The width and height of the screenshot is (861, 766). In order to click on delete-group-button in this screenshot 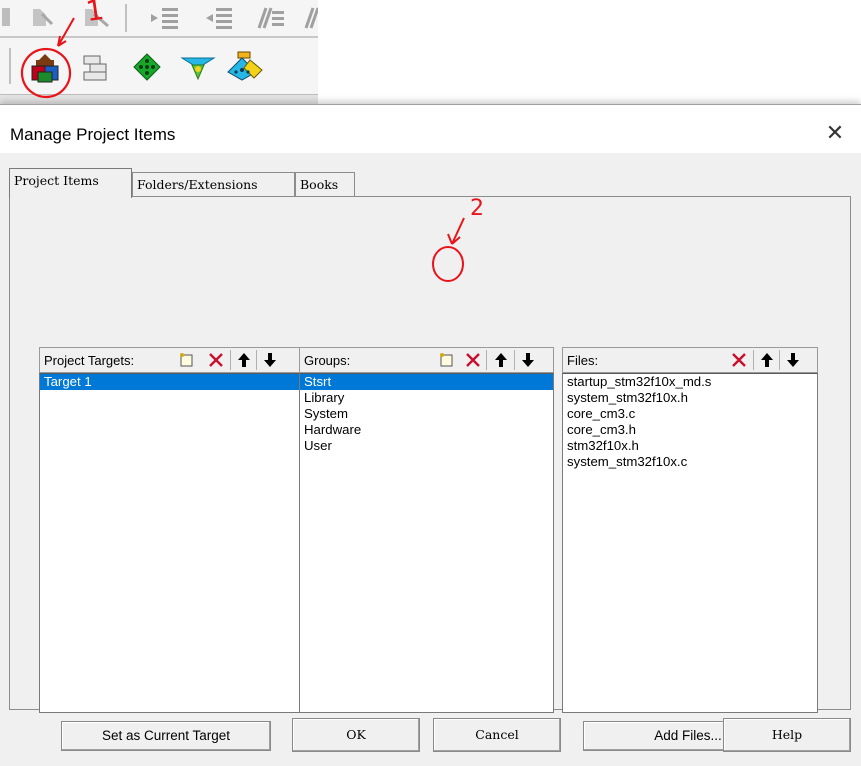, I will do `click(473, 360)`.